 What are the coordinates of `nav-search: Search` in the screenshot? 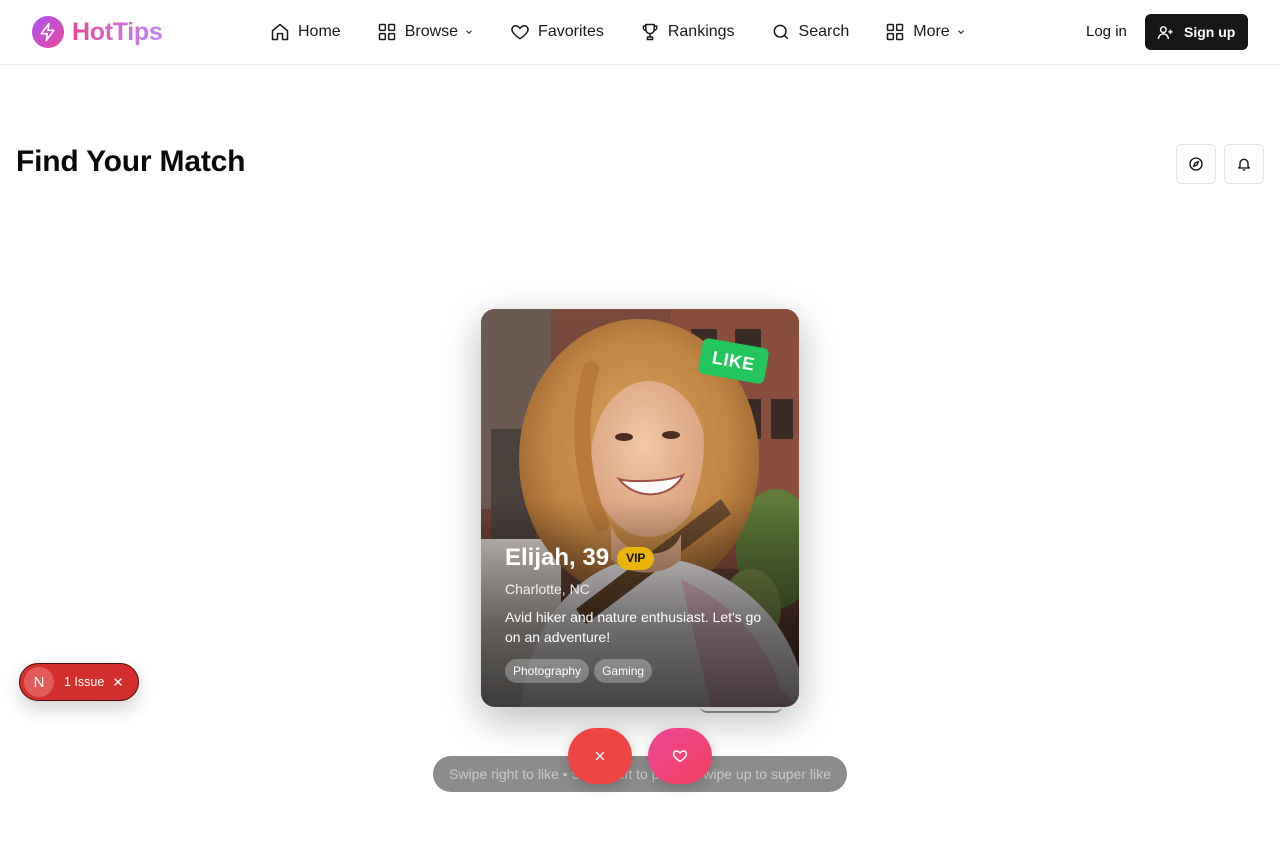 It's located at (810, 32).